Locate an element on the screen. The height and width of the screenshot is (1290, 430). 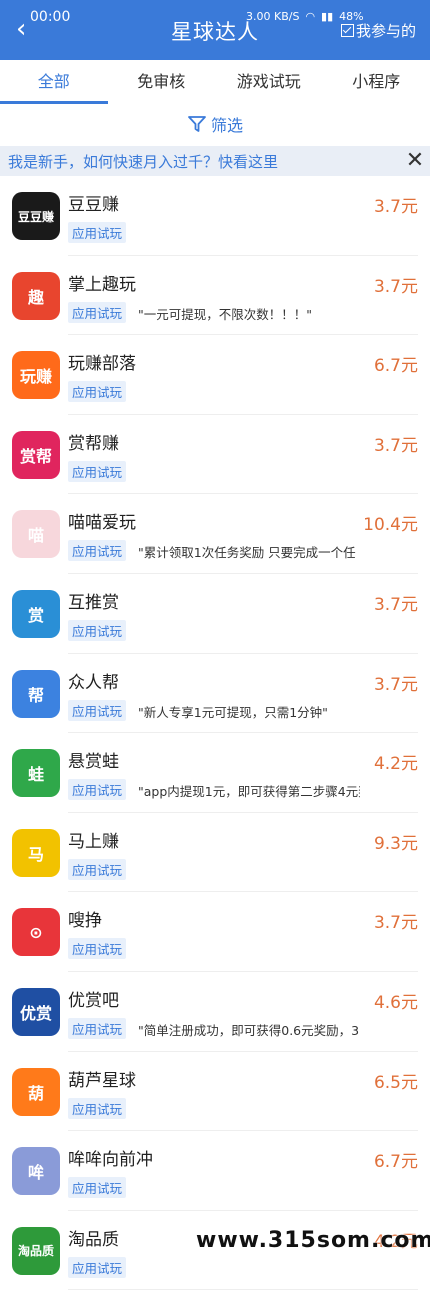
app-name: 淘品质 is located at coordinates (93, 1237).